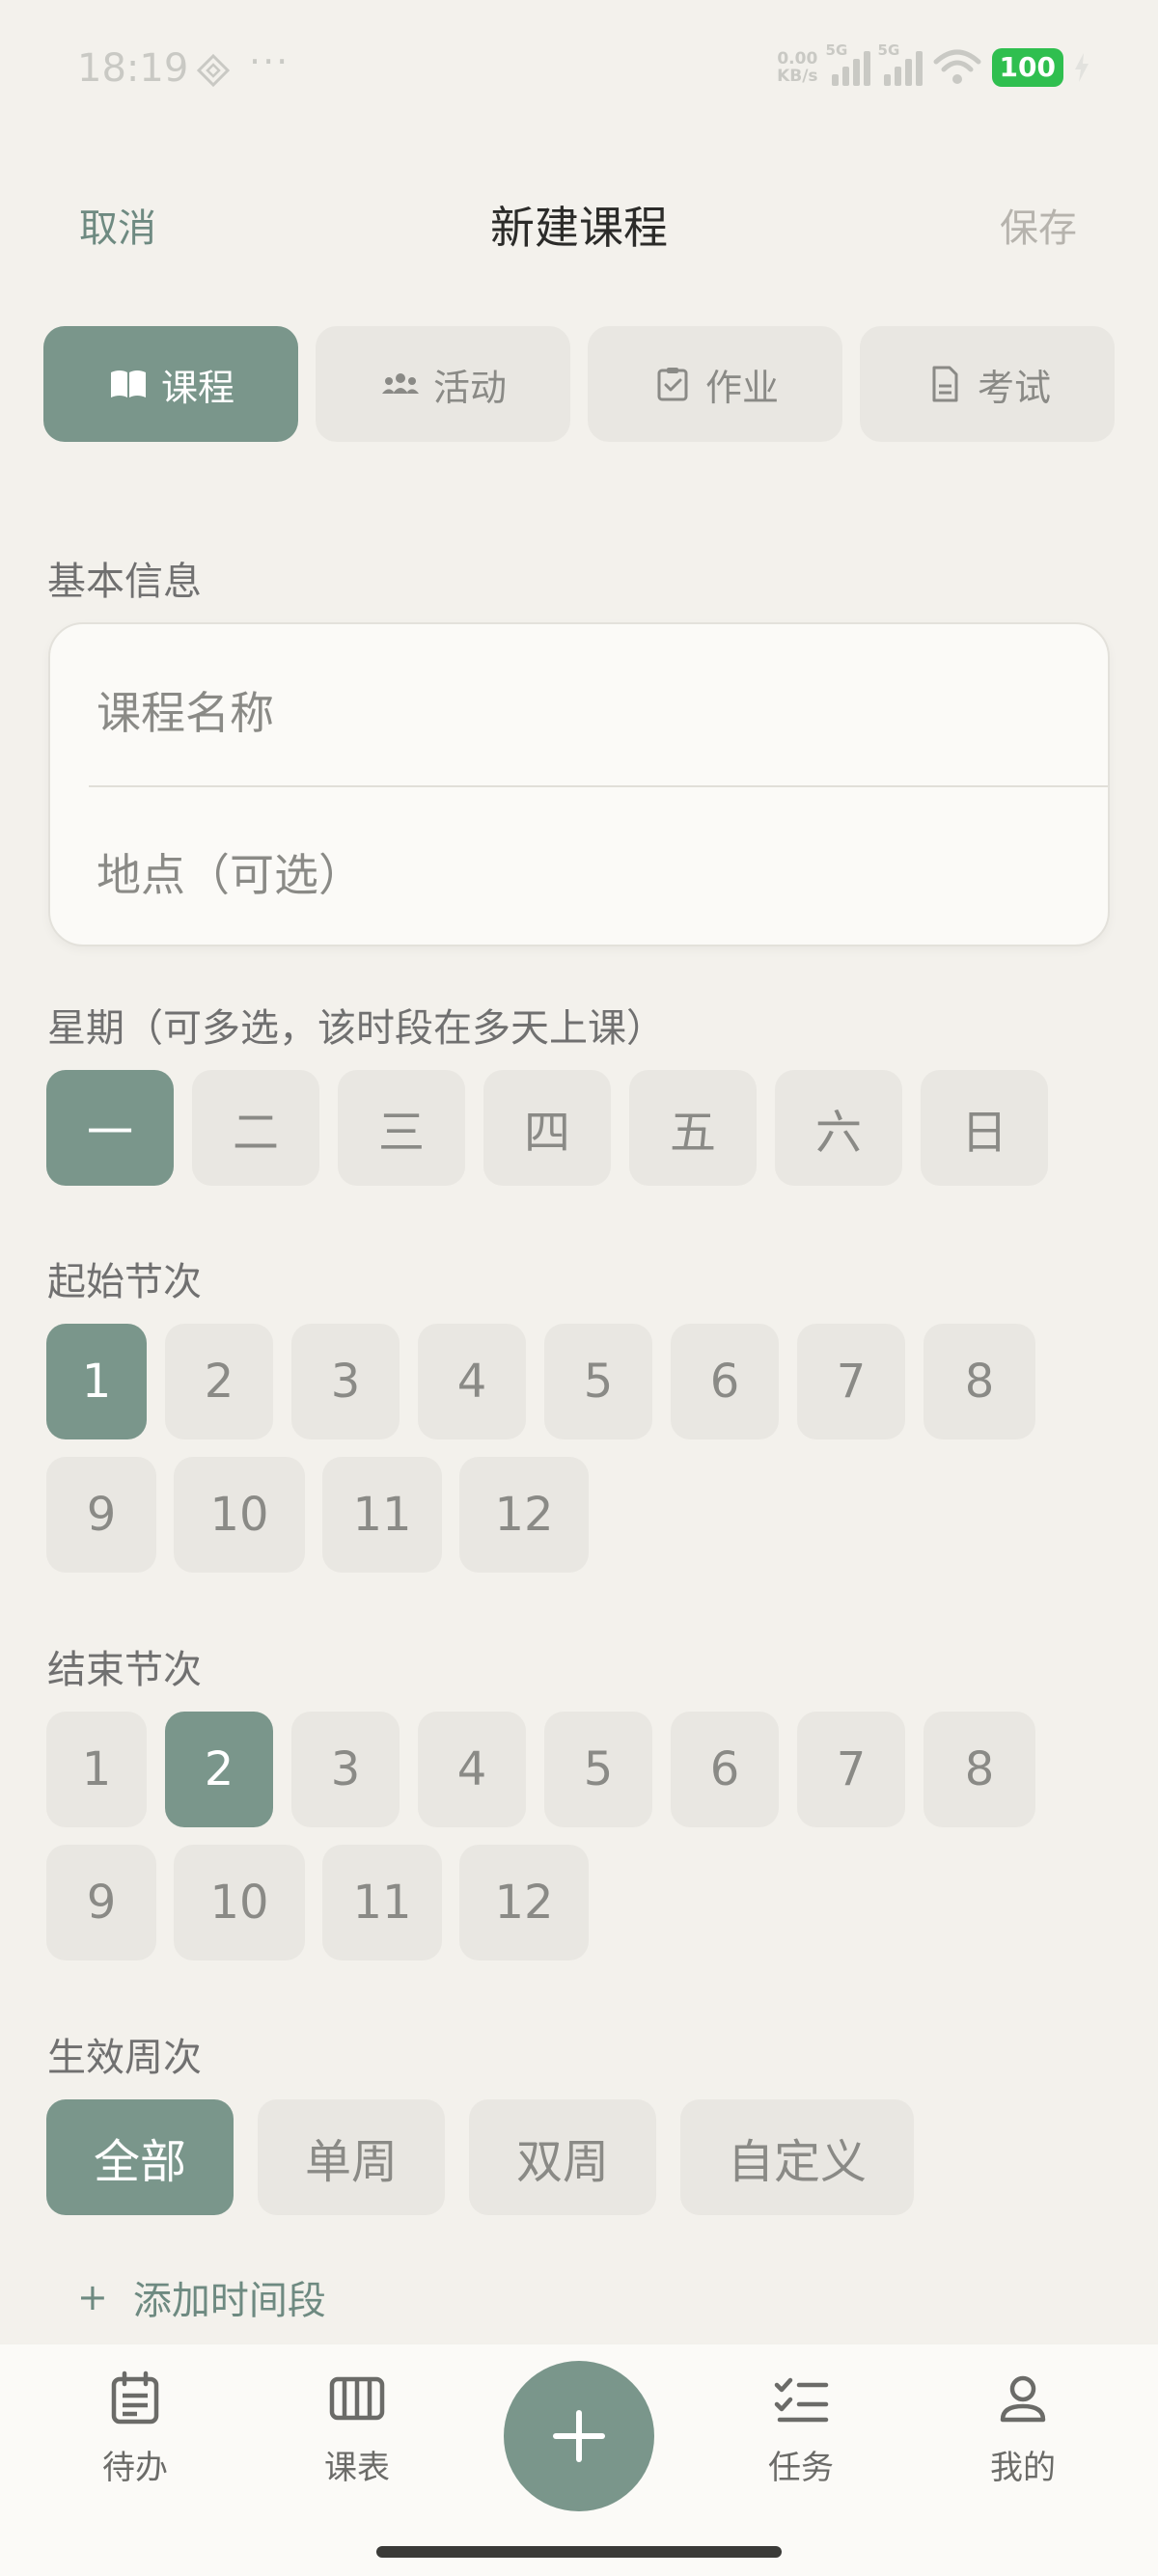 Image resolution: width=1158 pixels, height=2576 pixels. I want to click on card-divider, so click(598, 786).